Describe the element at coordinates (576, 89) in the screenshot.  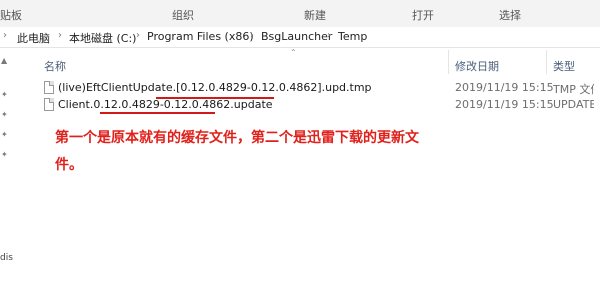
I see `file-type: TMP 文件` at that location.